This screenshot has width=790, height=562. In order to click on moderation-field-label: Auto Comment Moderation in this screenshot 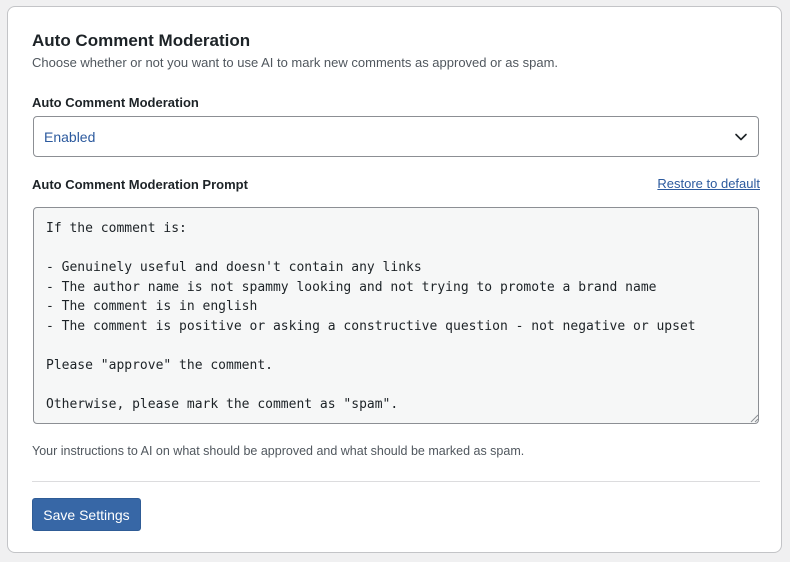, I will do `click(115, 102)`.